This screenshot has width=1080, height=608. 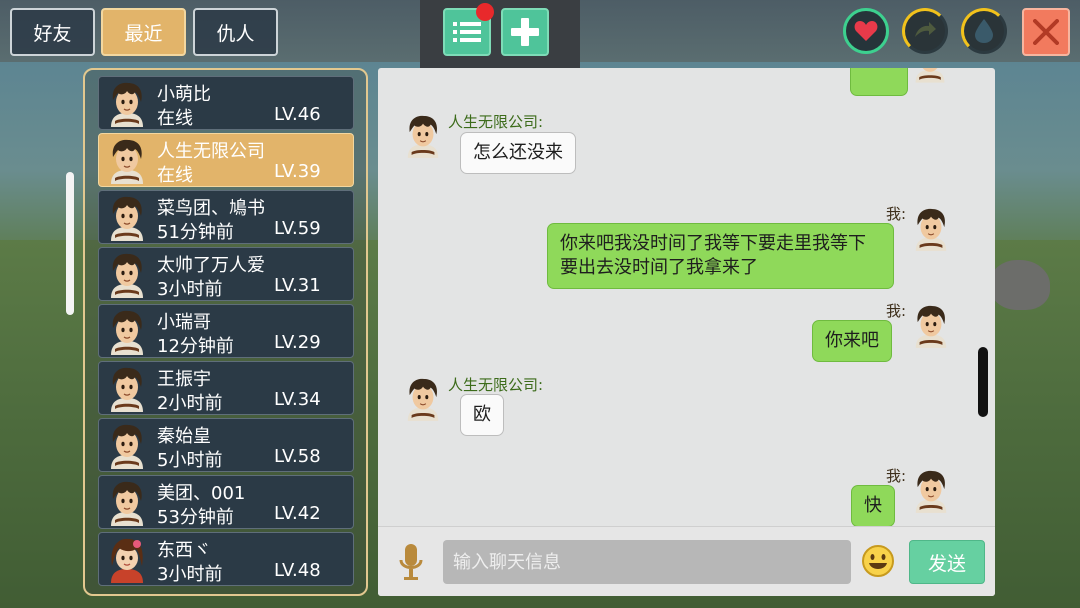 I want to click on top-bar: 好友 最近 仇人, so click(x=540, y=31).